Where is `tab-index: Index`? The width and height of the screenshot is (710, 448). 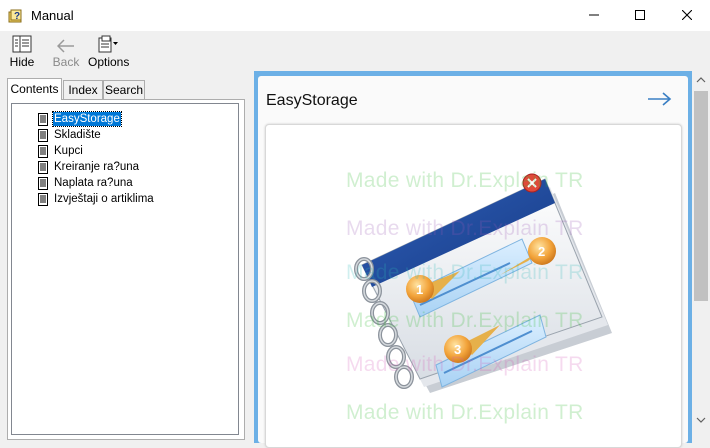
tab-index: Index is located at coordinates (83, 89).